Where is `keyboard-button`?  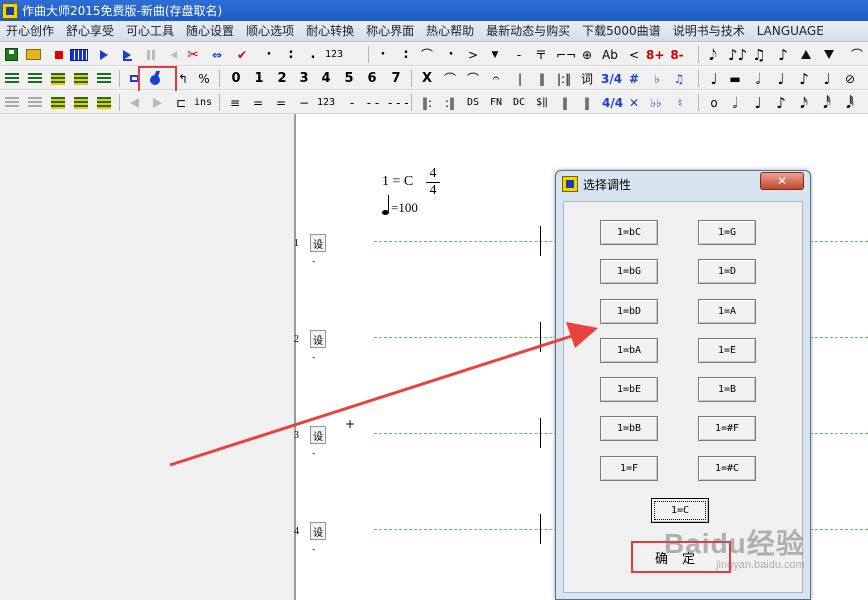
keyboard-button is located at coordinates (79, 54).